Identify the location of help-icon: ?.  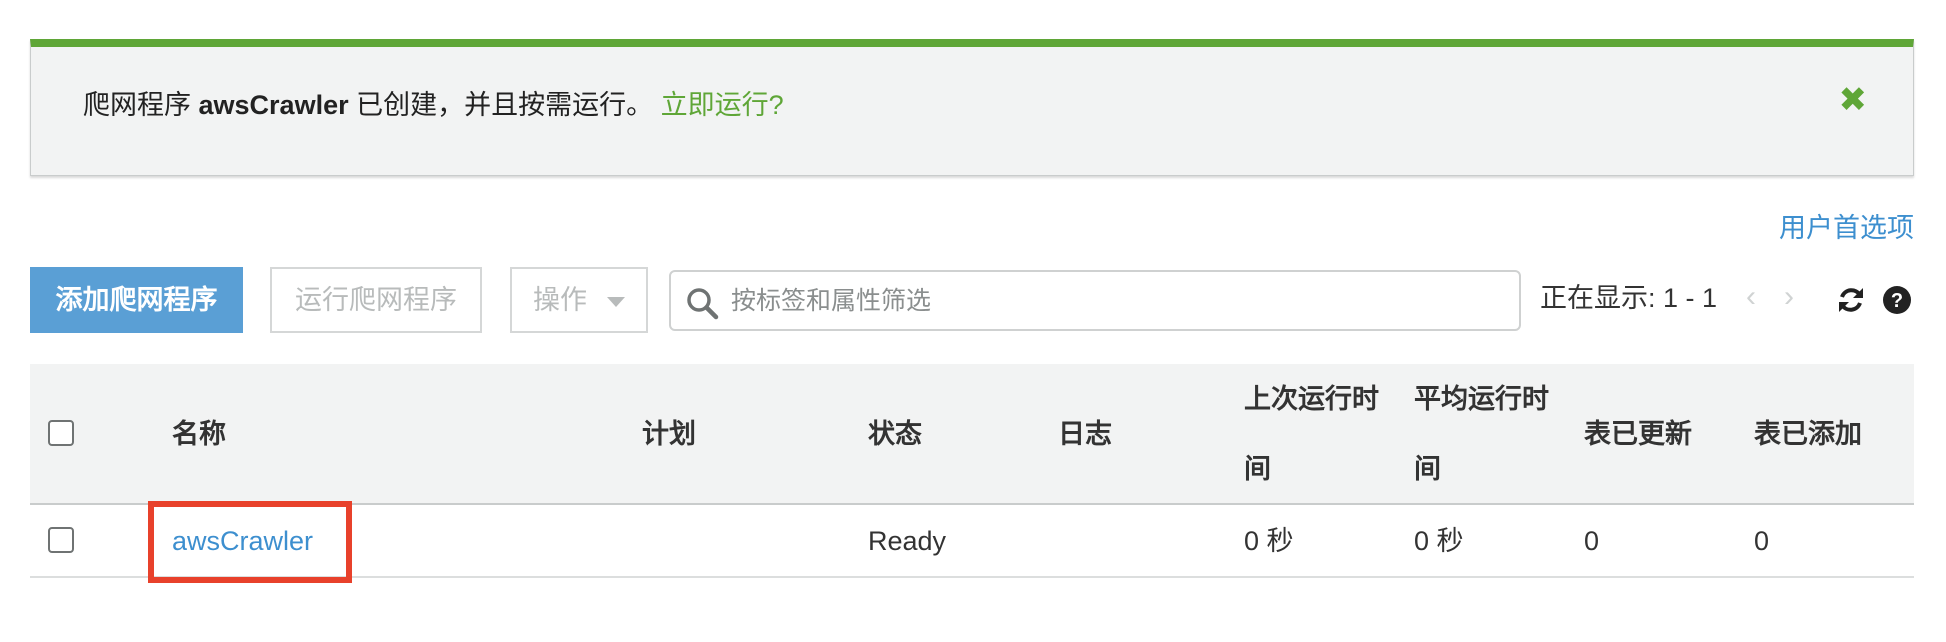
(1897, 300).